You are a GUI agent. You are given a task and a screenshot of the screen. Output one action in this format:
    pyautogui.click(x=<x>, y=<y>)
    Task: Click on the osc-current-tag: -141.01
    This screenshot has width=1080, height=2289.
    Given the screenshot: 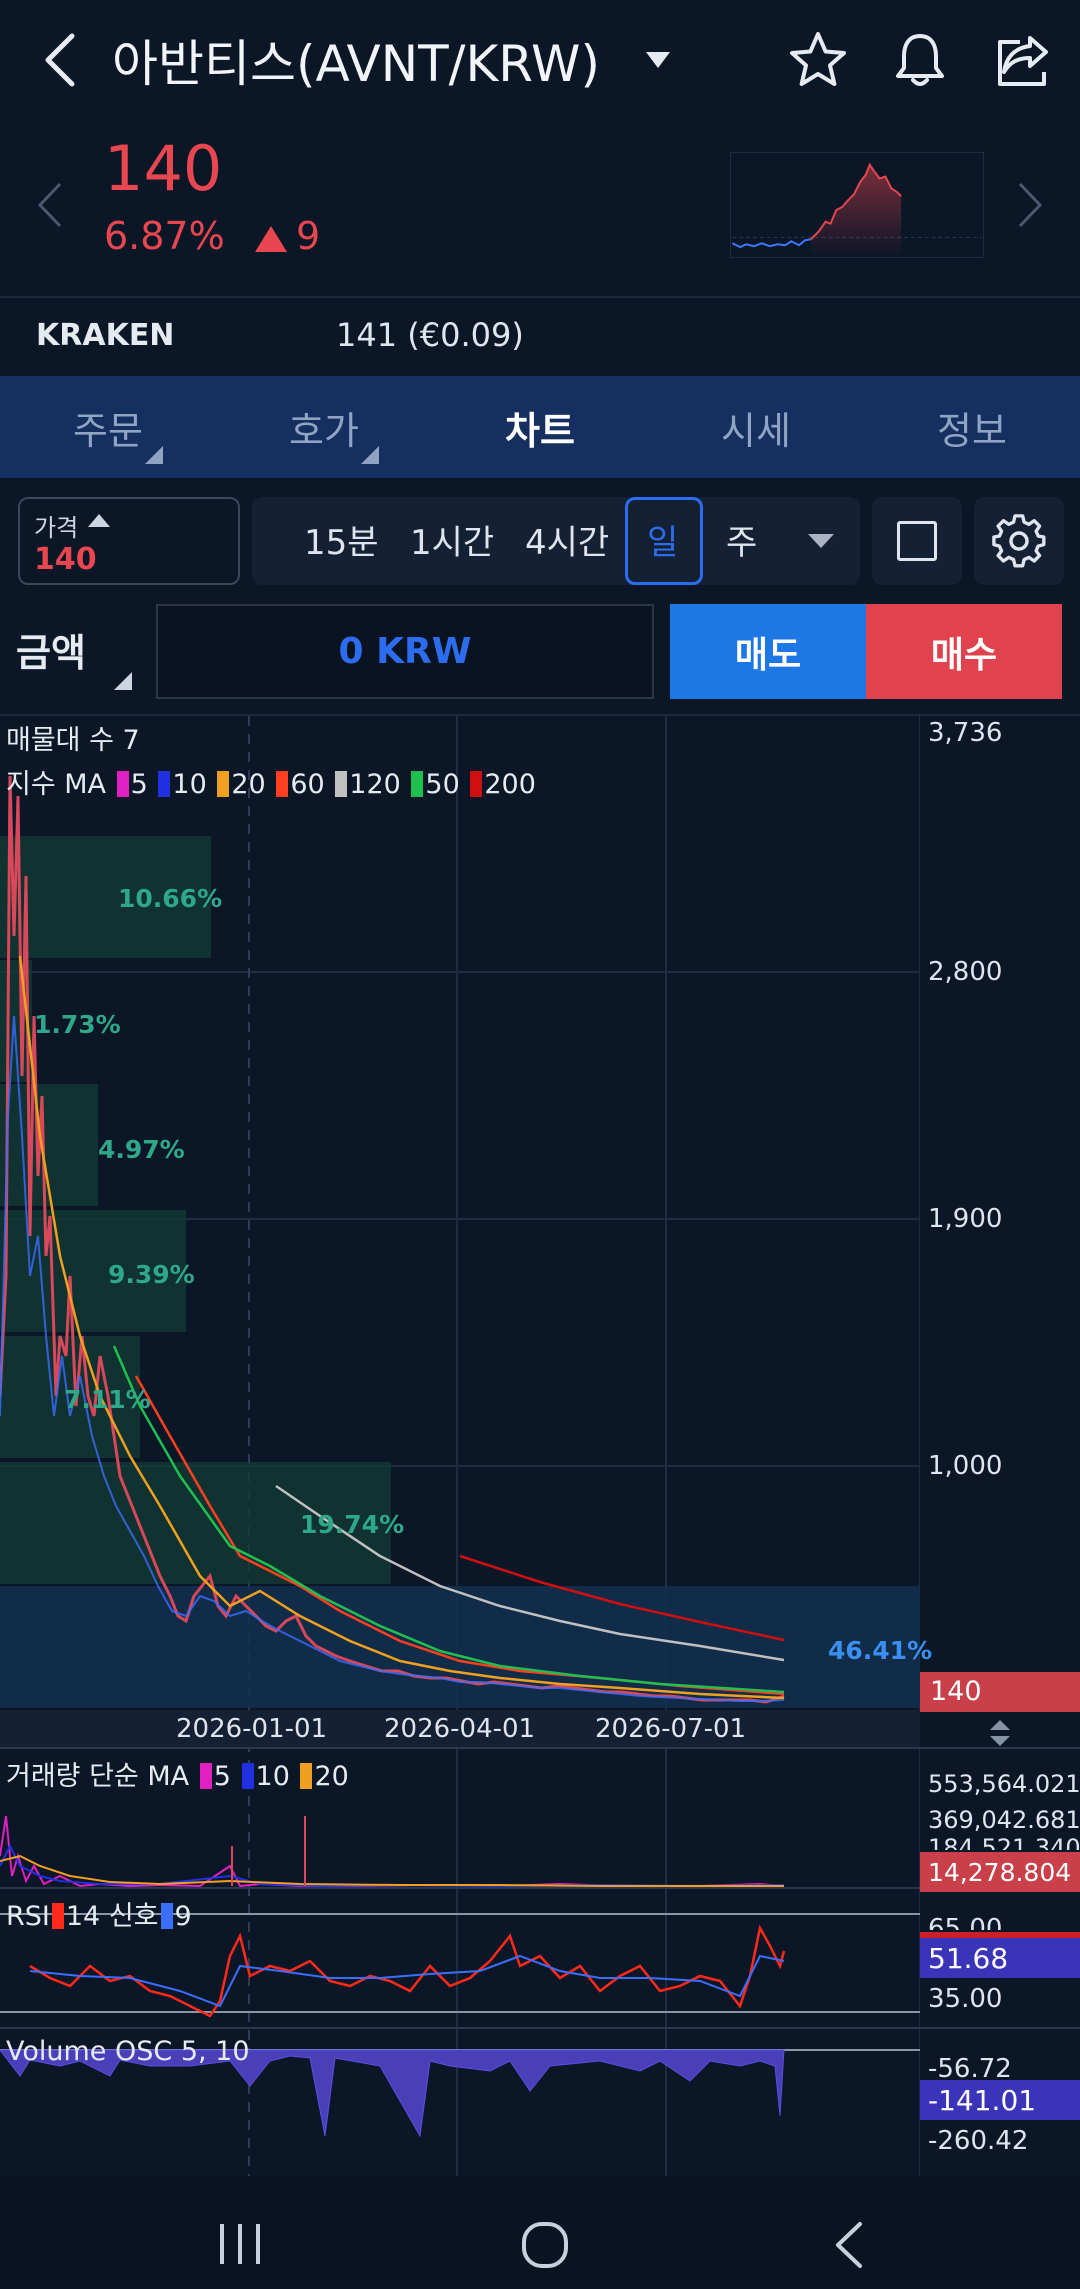 What is the action you would take?
    pyautogui.click(x=1000, y=2100)
    